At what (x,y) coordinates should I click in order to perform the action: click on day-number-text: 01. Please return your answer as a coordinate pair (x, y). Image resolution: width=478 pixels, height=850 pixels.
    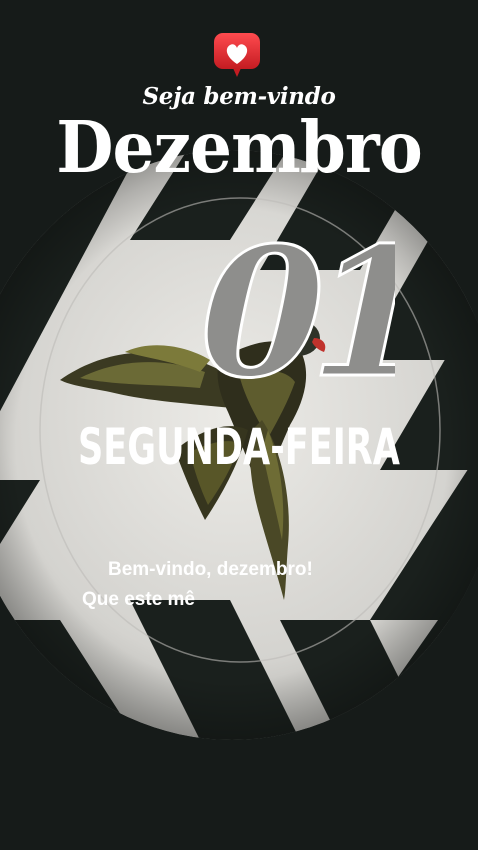
    Looking at the image, I should click on (290, 297).